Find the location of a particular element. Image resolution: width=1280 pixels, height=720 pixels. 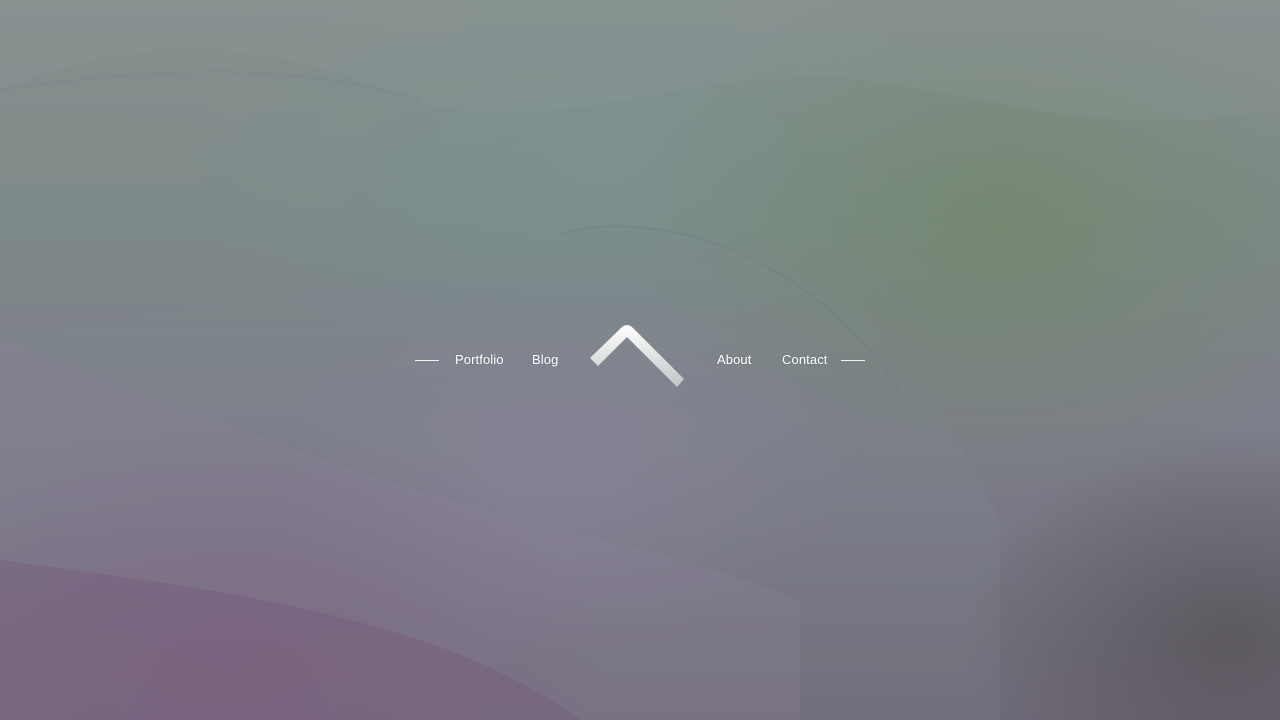

nav-link-about: About is located at coordinates (734, 360).